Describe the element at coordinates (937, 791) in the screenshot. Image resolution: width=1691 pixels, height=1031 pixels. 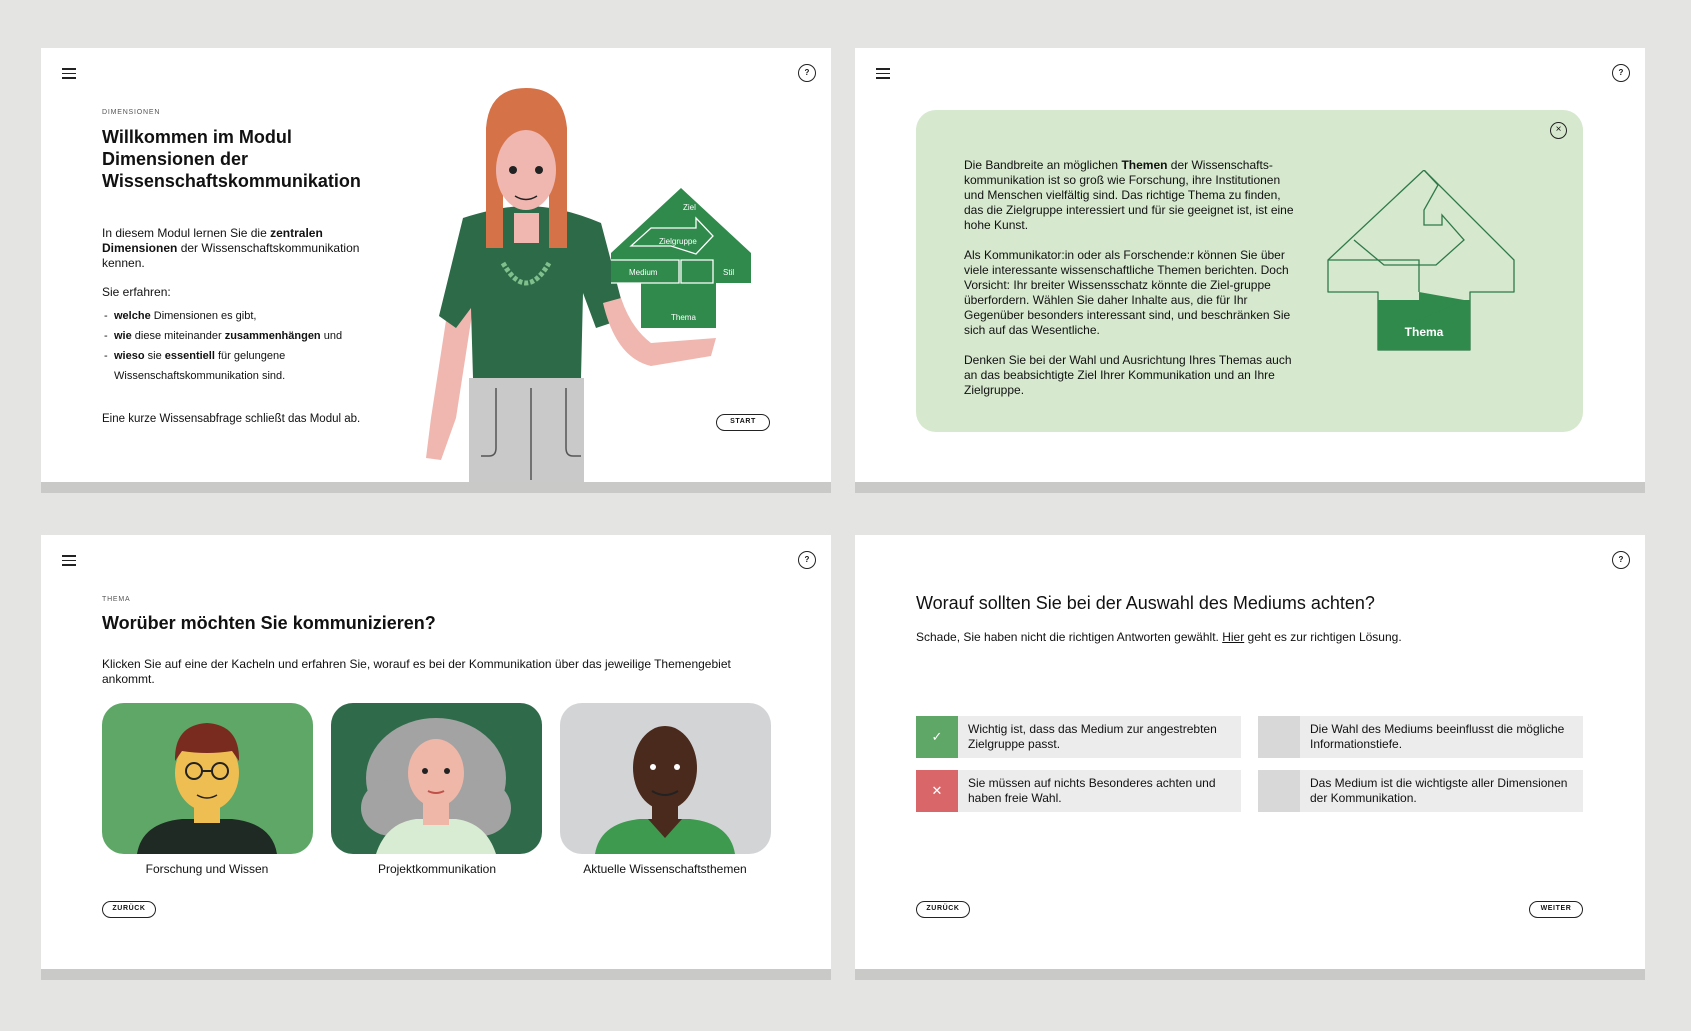
I see `cross-icon: ✕` at that location.